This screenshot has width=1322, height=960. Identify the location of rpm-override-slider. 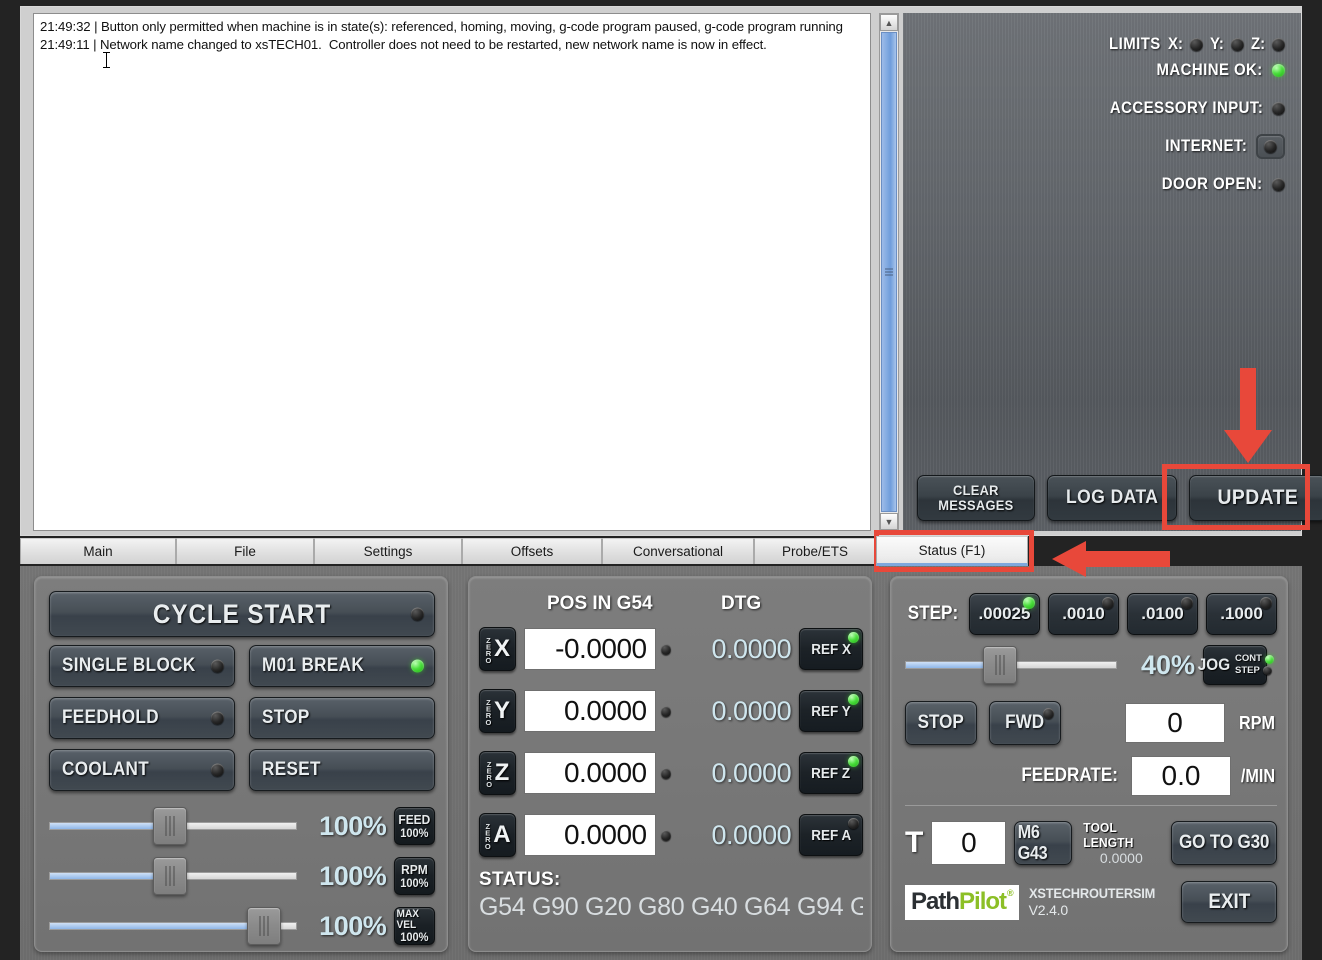
(173, 876).